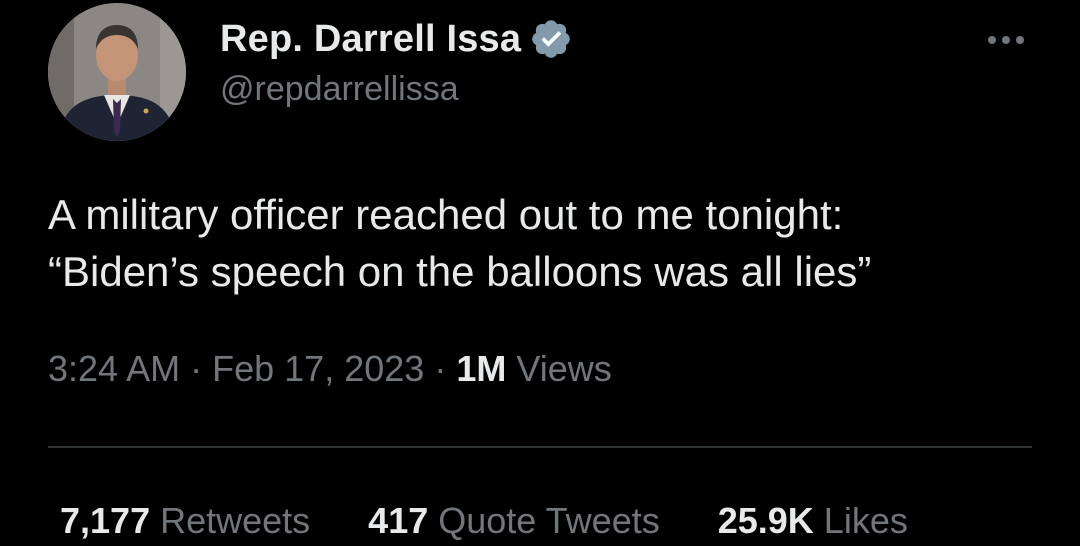 Image resolution: width=1080 pixels, height=546 pixels. I want to click on name-row: Rep. Darrell Issa, so click(396, 39).